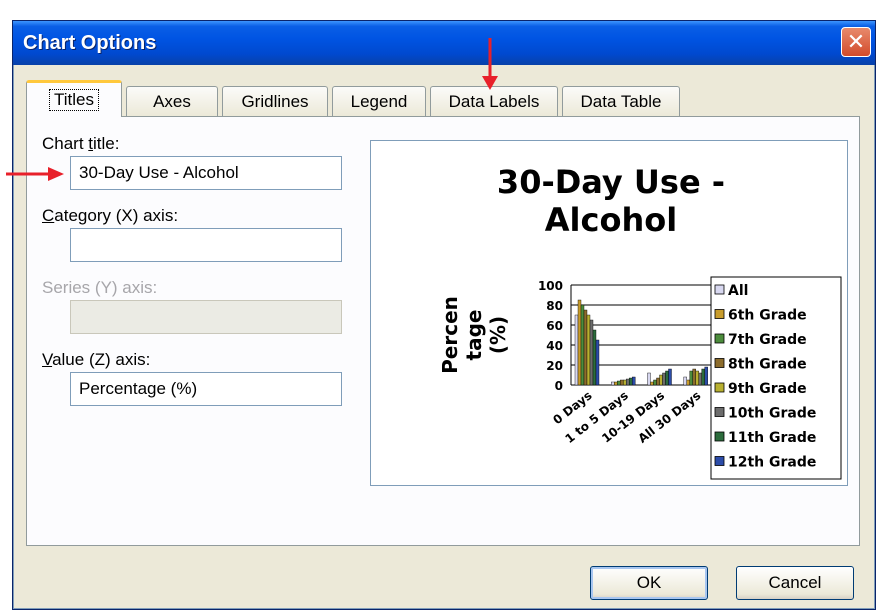  I want to click on y-axis-label: Percen tage (%), so click(474, 335).